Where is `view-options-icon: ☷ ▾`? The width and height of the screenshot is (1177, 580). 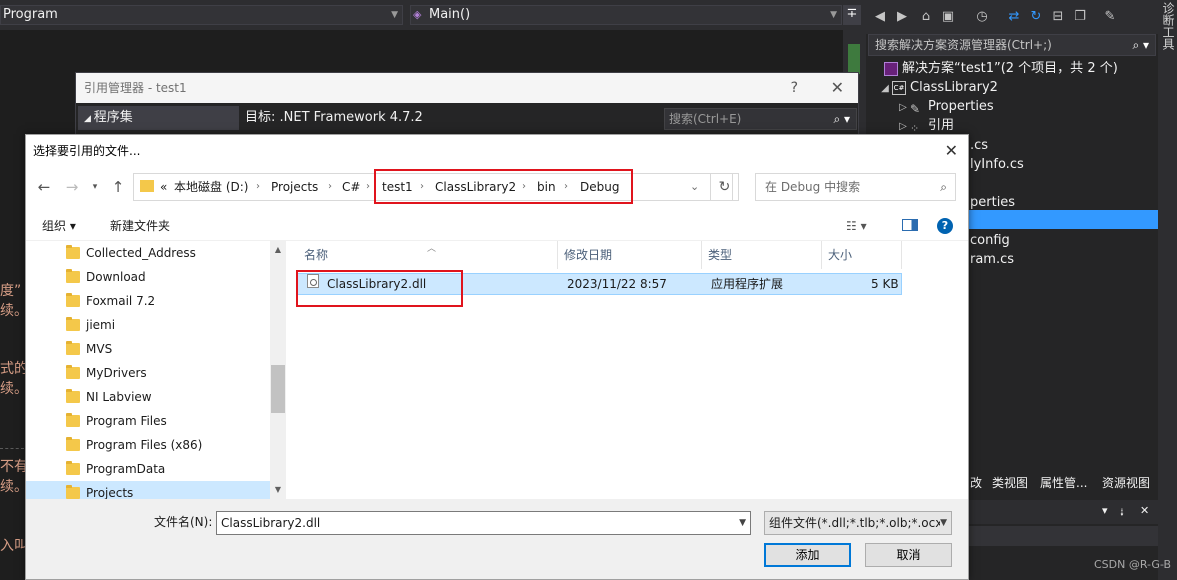 view-options-icon: ☷ ▾ is located at coordinates (856, 226).